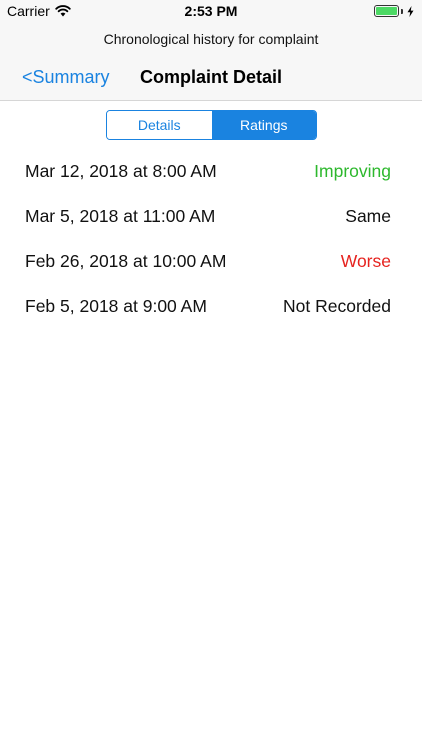 The image size is (422, 750). I want to click on rating-row: Mar 12, 2018 at 8:00 AM Improving, so click(211, 171).